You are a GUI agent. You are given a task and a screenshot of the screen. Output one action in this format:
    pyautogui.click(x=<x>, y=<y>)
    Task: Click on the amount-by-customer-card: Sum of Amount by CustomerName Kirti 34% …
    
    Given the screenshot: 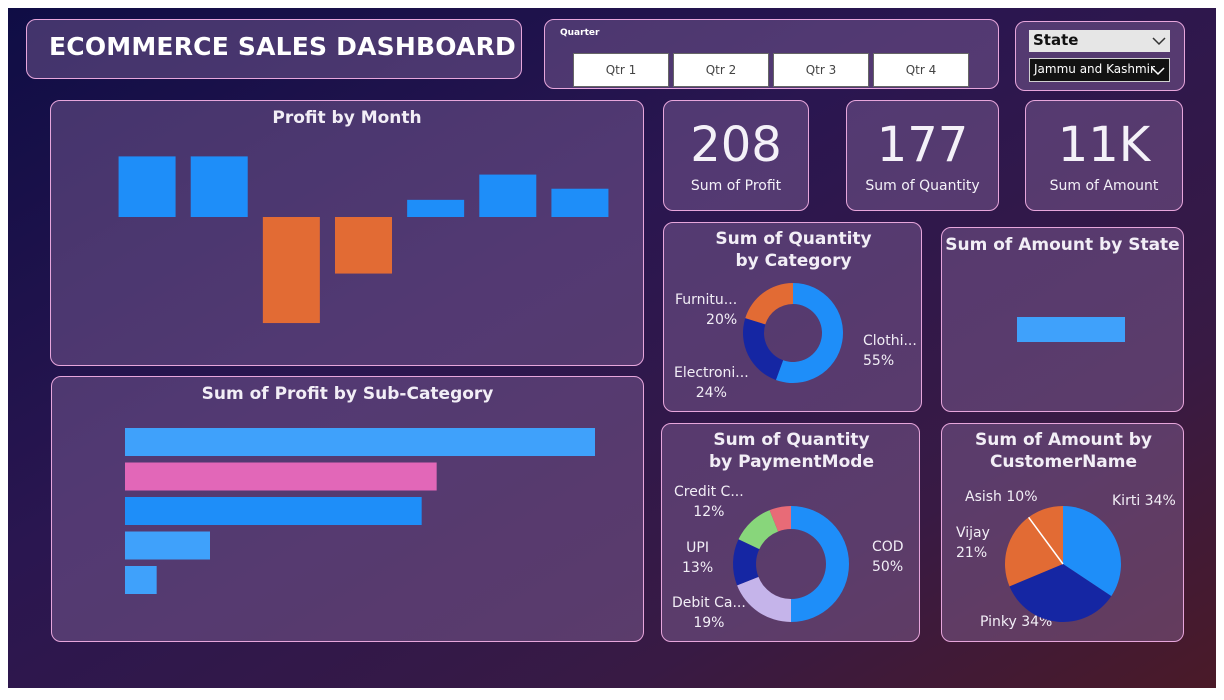 What is the action you would take?
    pyautogui.click(x=1062, y=532)
    